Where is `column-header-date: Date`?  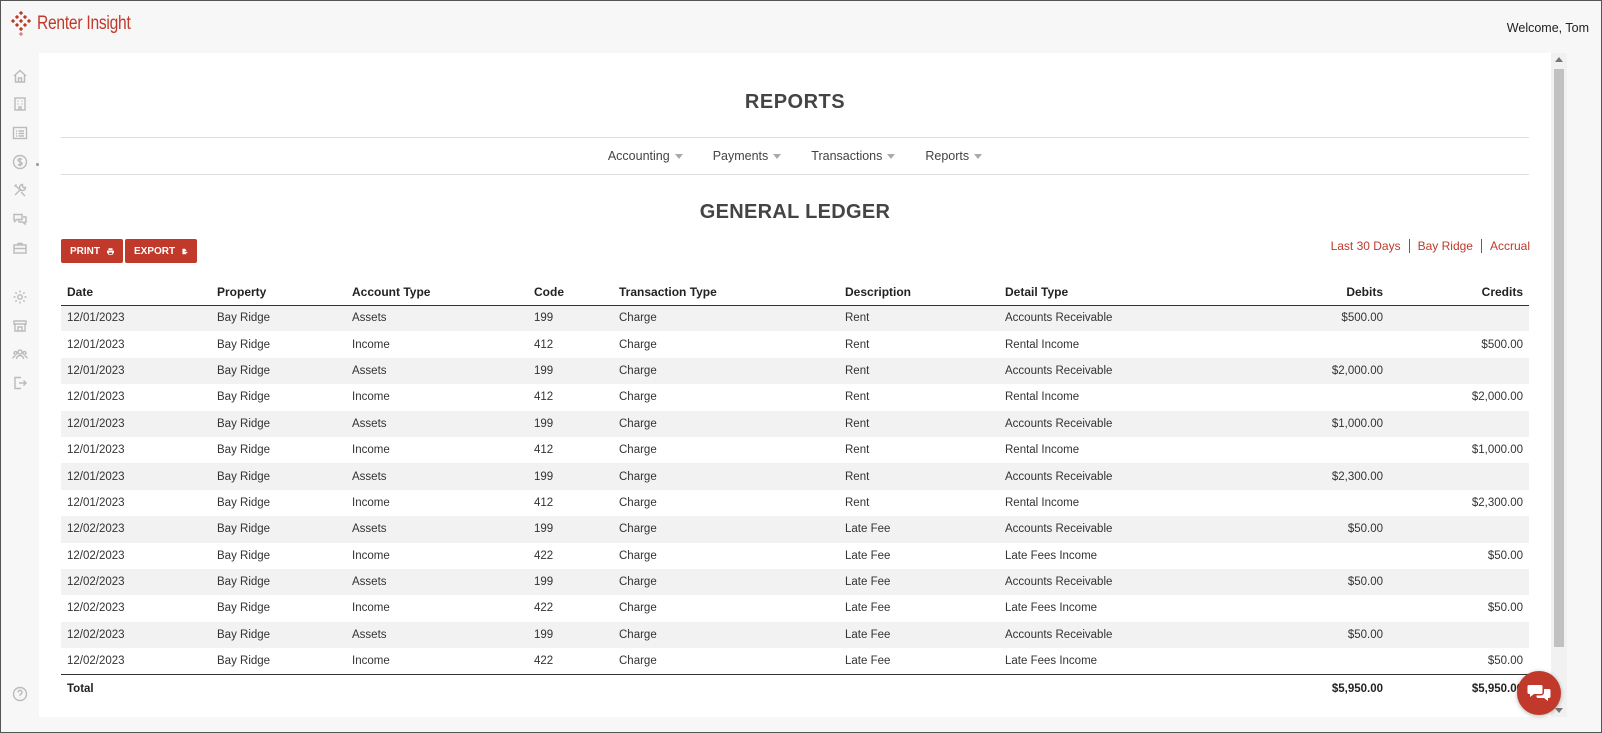 column-header-date: Date is located at coordinates (136, 292).